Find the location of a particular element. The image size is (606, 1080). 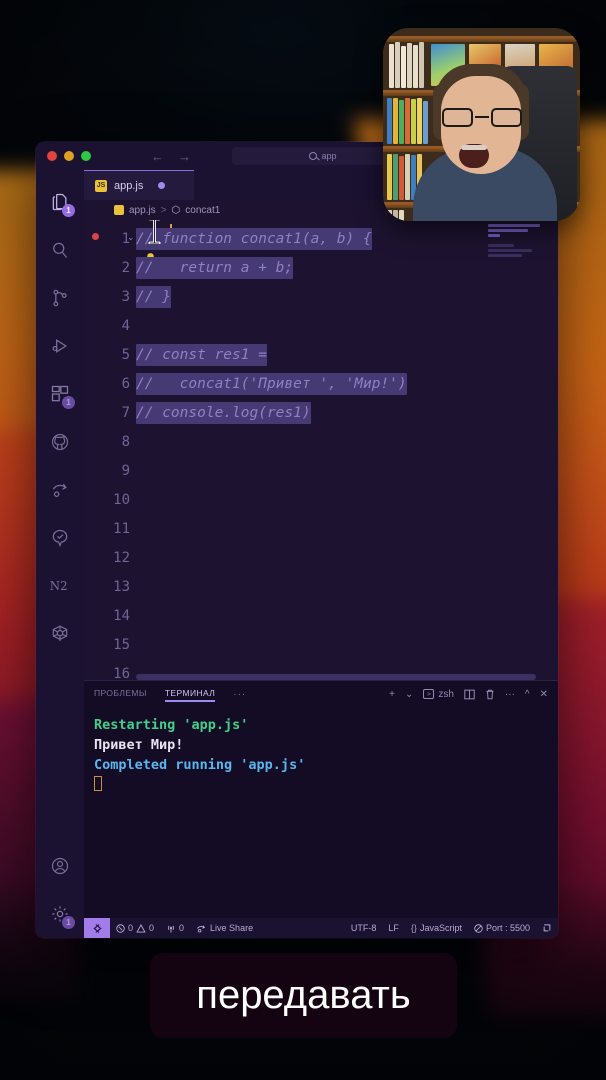

maximize-window-button is located at coordinates (86, 156).